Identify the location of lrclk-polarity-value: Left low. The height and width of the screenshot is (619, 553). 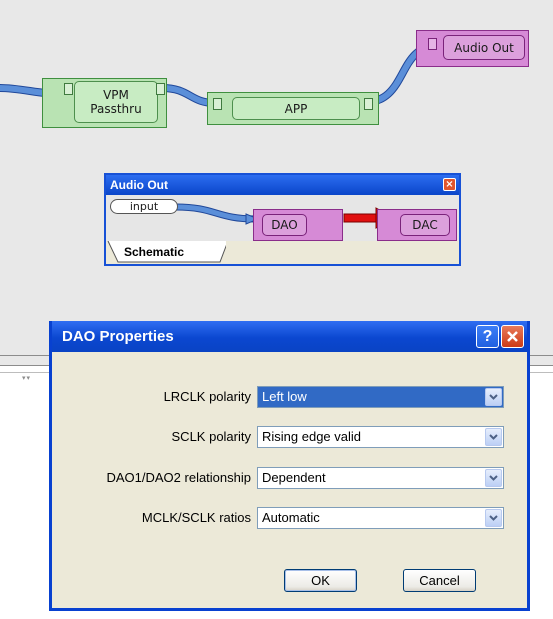
(284, 396).